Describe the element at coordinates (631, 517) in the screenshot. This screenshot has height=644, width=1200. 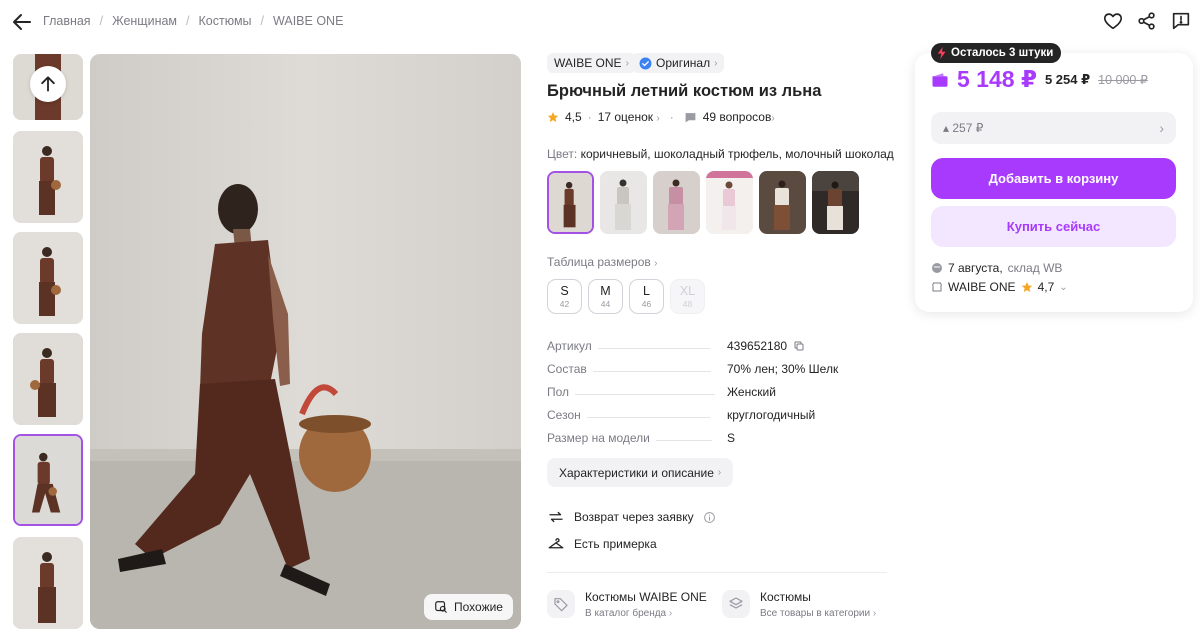
I see `feature-return: Возврат через заявку` at that location.